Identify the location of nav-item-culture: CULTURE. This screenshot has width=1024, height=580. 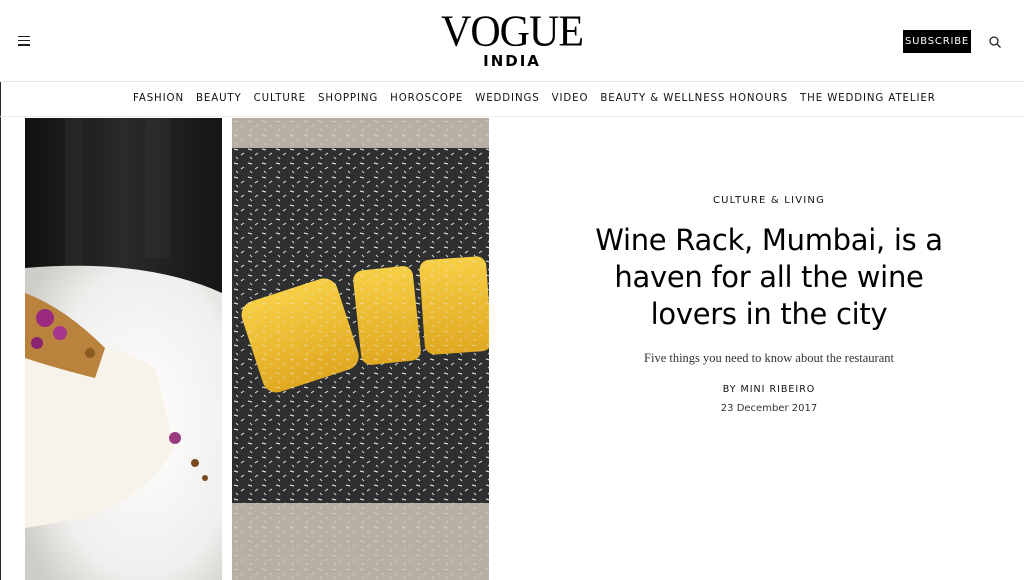
(280, 98).